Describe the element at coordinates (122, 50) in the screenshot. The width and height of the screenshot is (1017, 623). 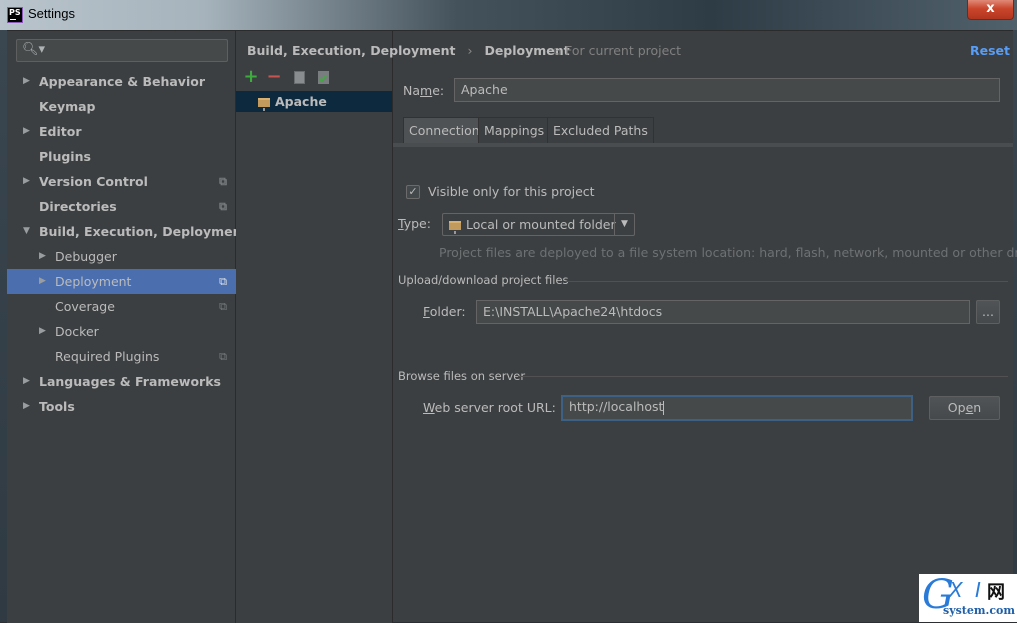
I see `settings-search-input: 🔍︎▾` at that location.